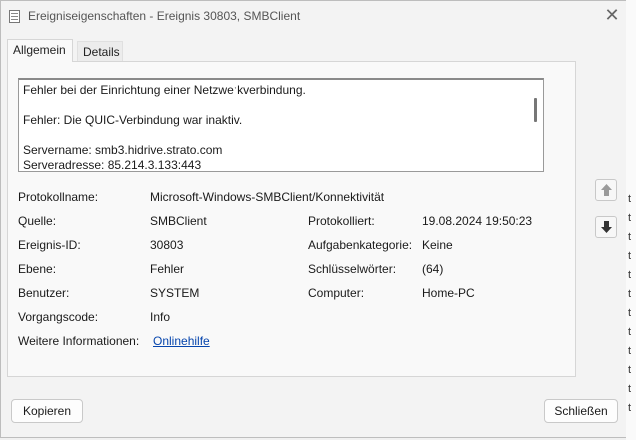 This screenshot has width=636, height=440. What do you see at coordinates (448, 293) in the screenshot?
I see `computer-value: Home-PC` at bounding box center [448, 293].